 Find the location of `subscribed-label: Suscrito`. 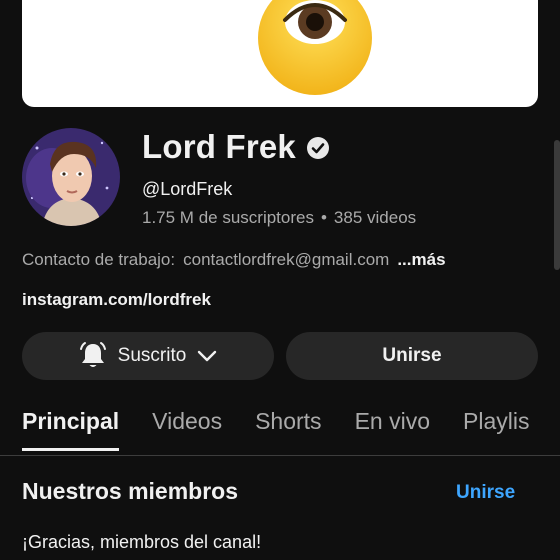

subscribed-label: Suscrito is located at coordinates (152, 355).